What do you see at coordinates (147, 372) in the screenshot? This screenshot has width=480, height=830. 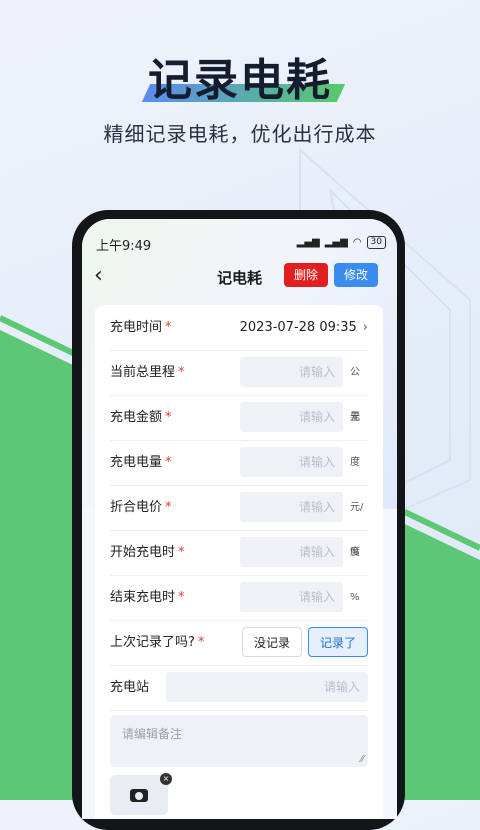 I see `total-mileage-label: 当前总里程 *` at bounding box center [147, 372].